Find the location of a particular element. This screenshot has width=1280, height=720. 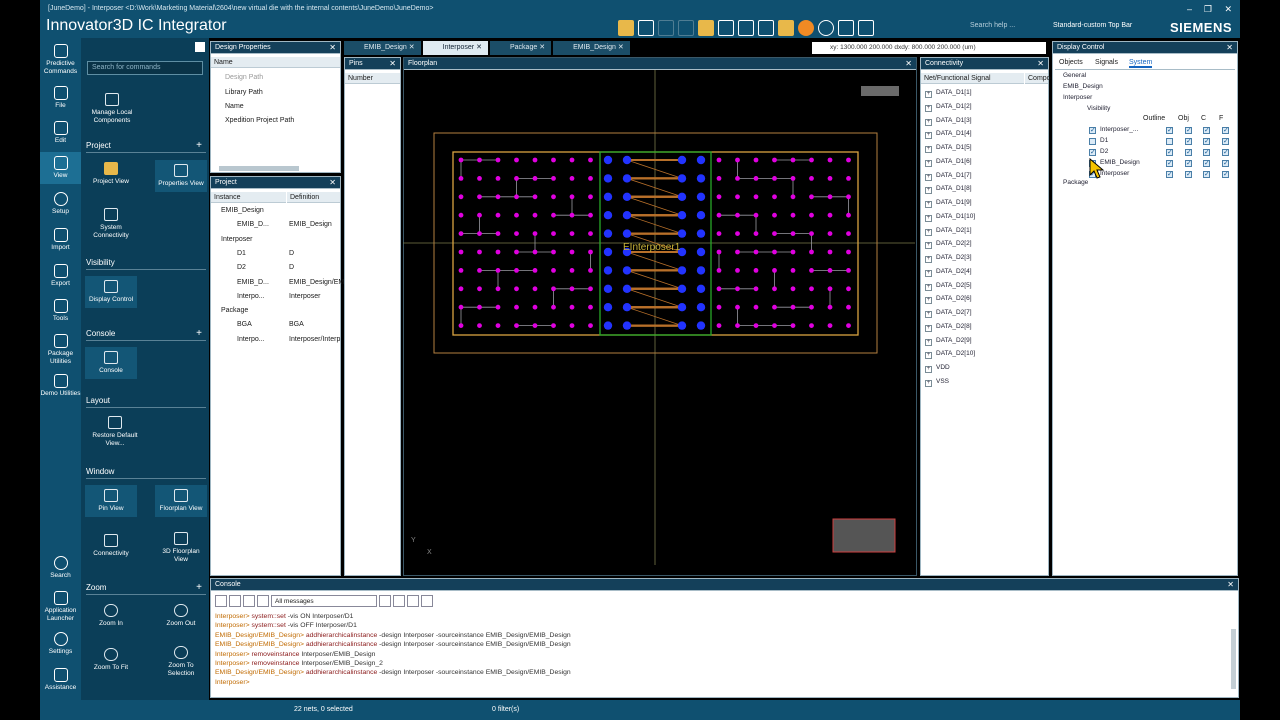

net-row: + DATA_D1[1] is located at coordinates (948, 93).